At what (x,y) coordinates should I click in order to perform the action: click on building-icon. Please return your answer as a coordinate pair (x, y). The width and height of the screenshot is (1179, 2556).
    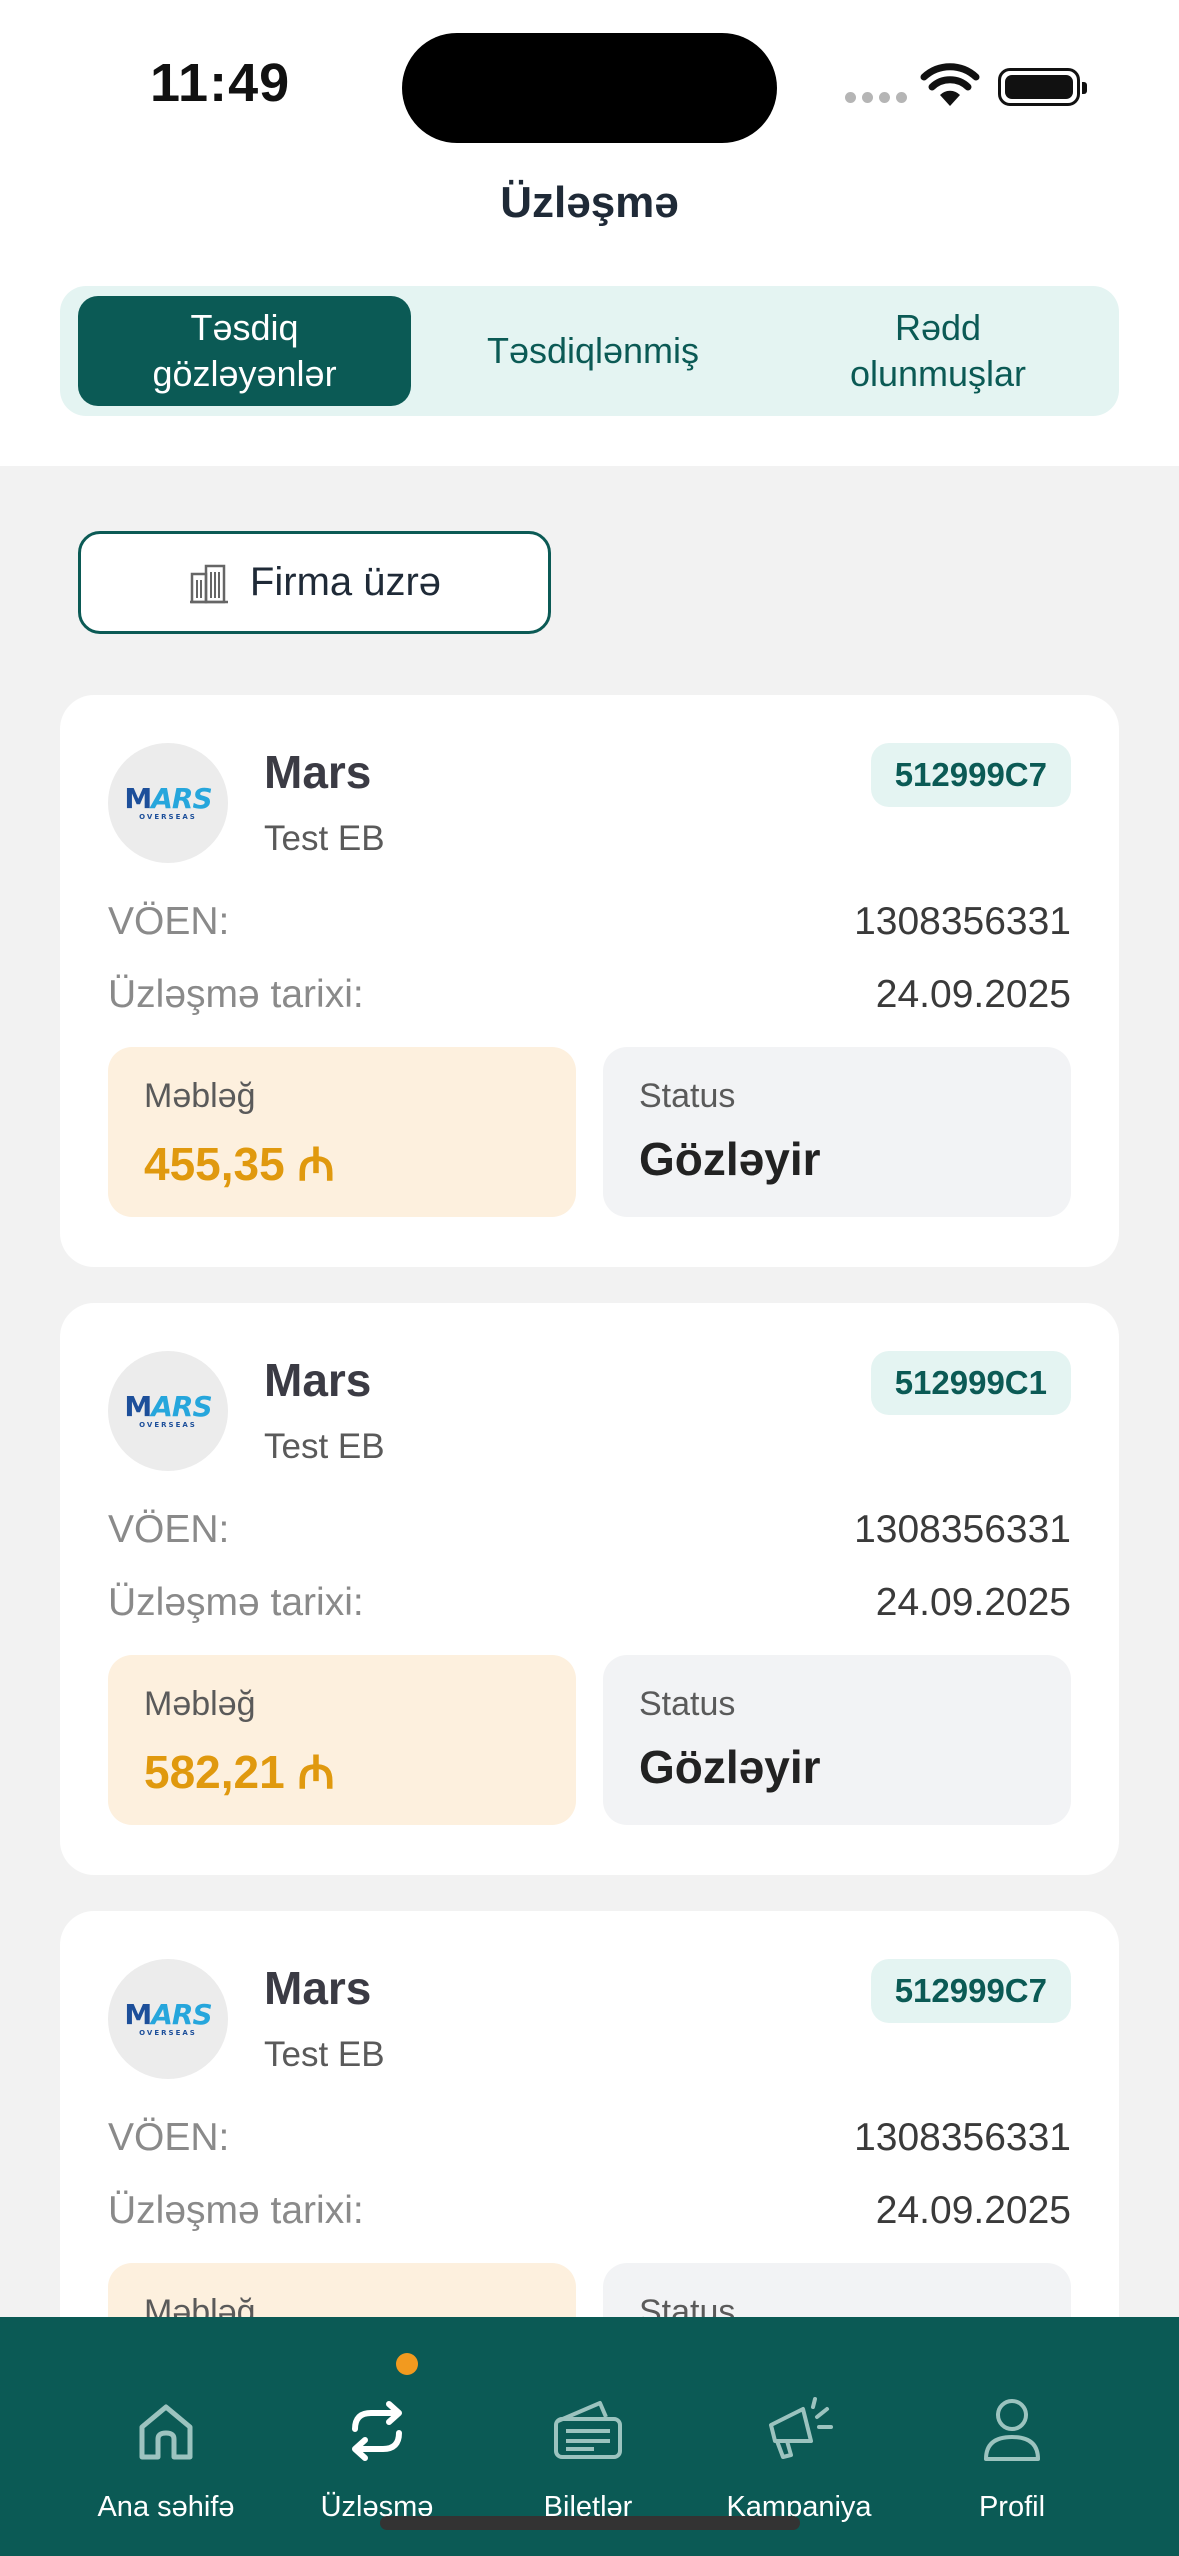
    Looking at the image, I should click on (208, 583).